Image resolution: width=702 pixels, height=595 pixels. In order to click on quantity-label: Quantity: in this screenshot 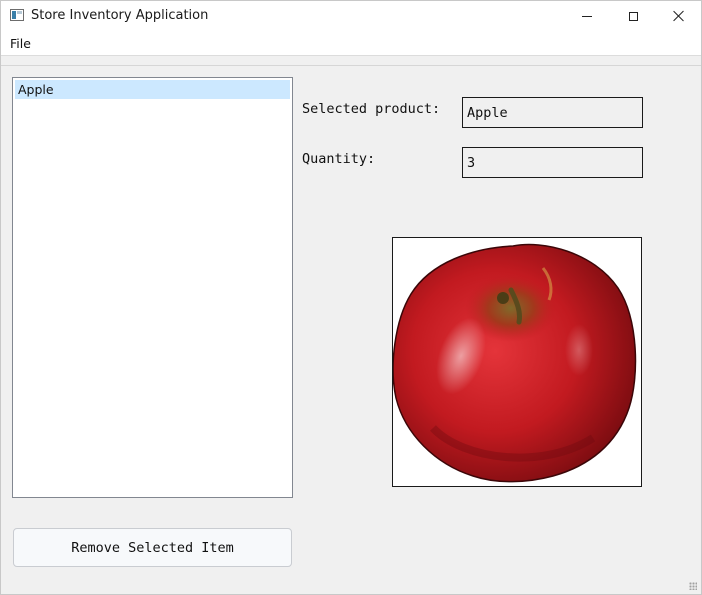, I will do `click(339, 159)`.